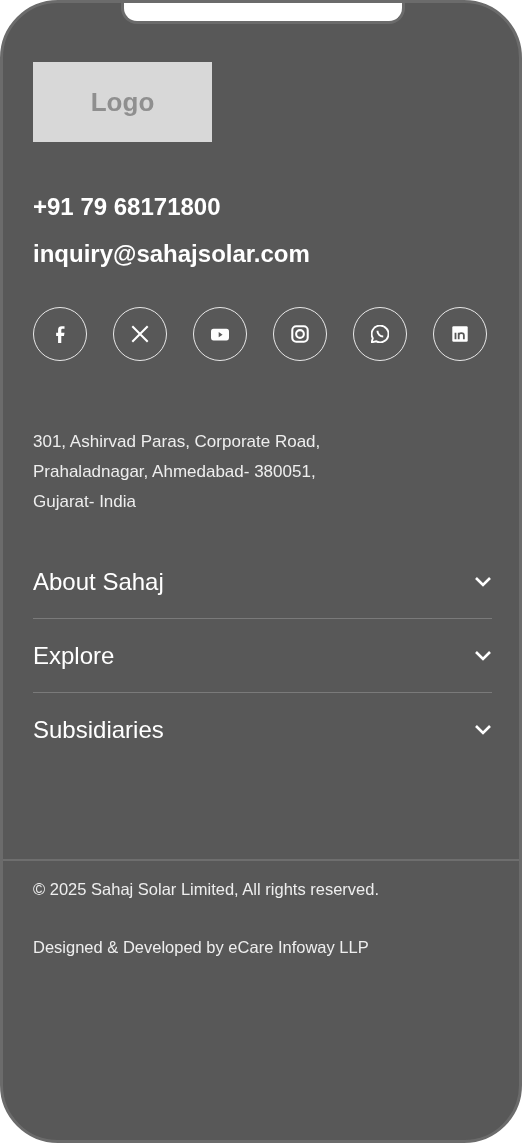 The width and height of the screenshot is (522, 1143). What do you see at coordinates (261, 207) in the screenshot?
I see `phone-number: +91 79 68171800` at bounding box center [261, 207].